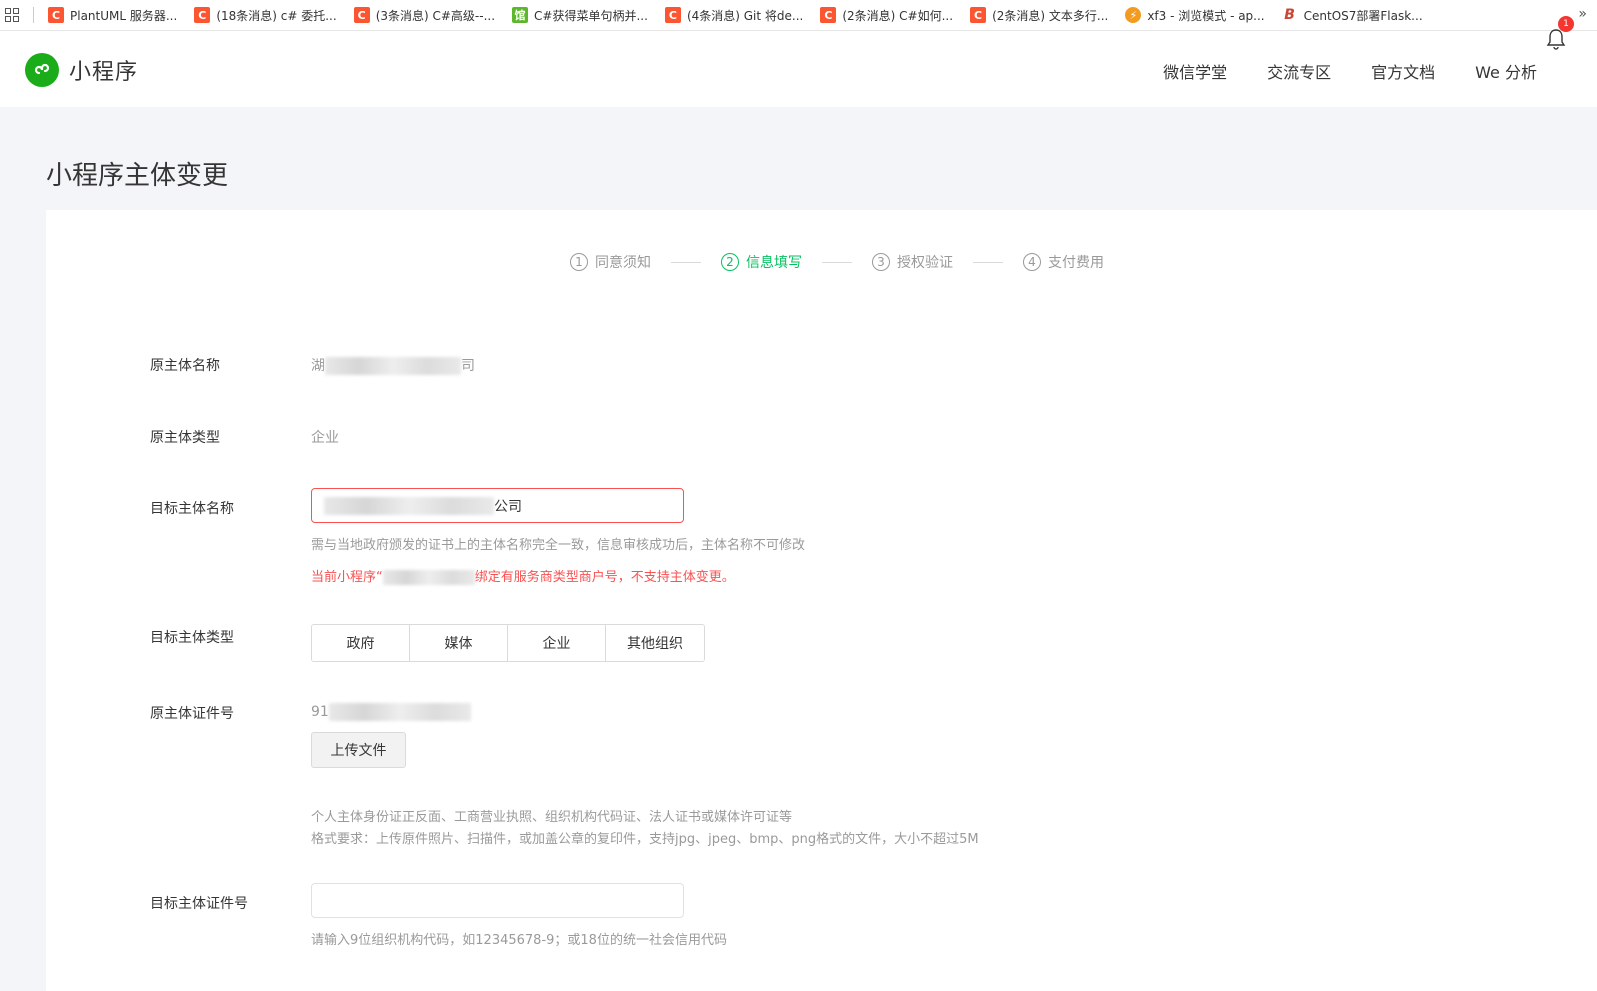  What do you see at coordinates (604, 577) in the screenshot?
I see `error-suffix: 绑定有服务商类型商户号，不支持主体变更。` at bounding box center [604, 577].